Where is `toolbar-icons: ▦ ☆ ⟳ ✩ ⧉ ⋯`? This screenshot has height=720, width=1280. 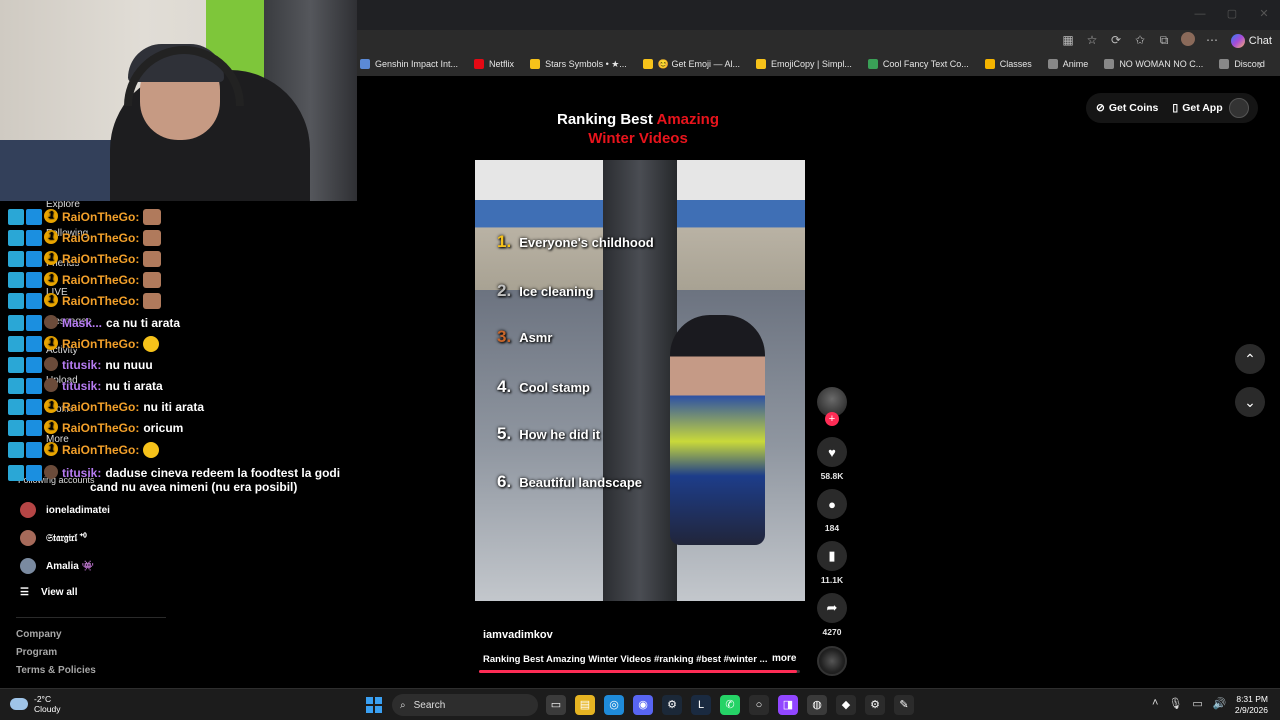 toolbar-icons: ▦ ☆ ⟳ ✩ ⧉ ⋯ is located at coordinates (1140, 40).